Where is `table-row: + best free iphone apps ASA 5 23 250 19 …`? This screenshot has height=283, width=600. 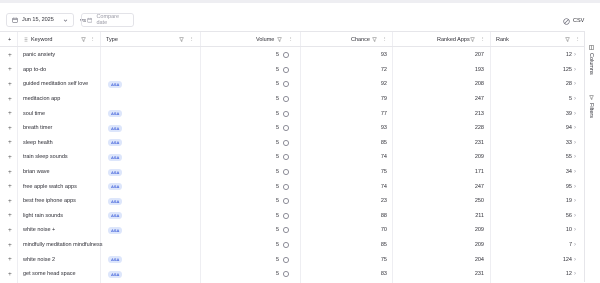
table-row: + best free iphone apps ASA 5 23 250 19 … is located at coordinates (292, 201).